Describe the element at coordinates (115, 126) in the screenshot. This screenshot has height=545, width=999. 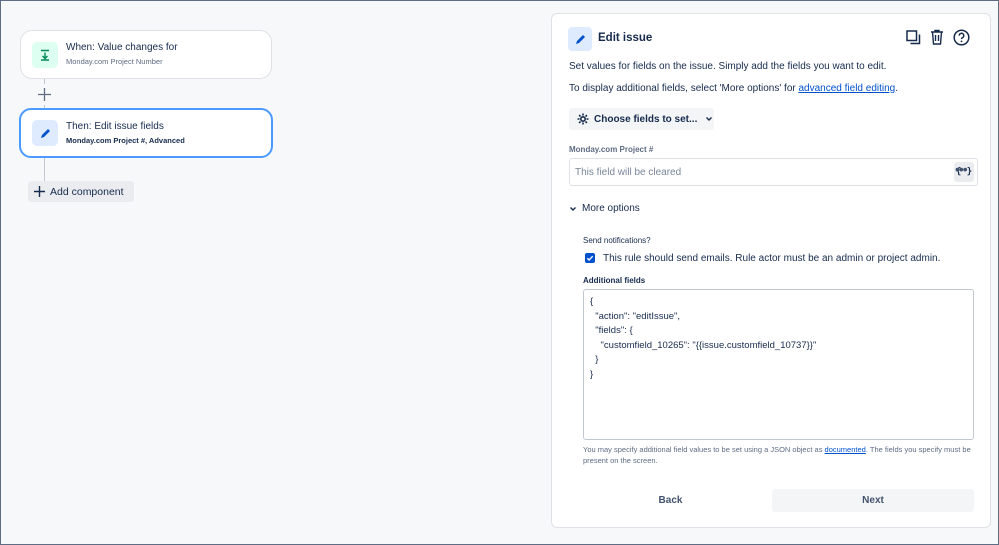
I see `action-title: Then: Edit issue fields` at that location.